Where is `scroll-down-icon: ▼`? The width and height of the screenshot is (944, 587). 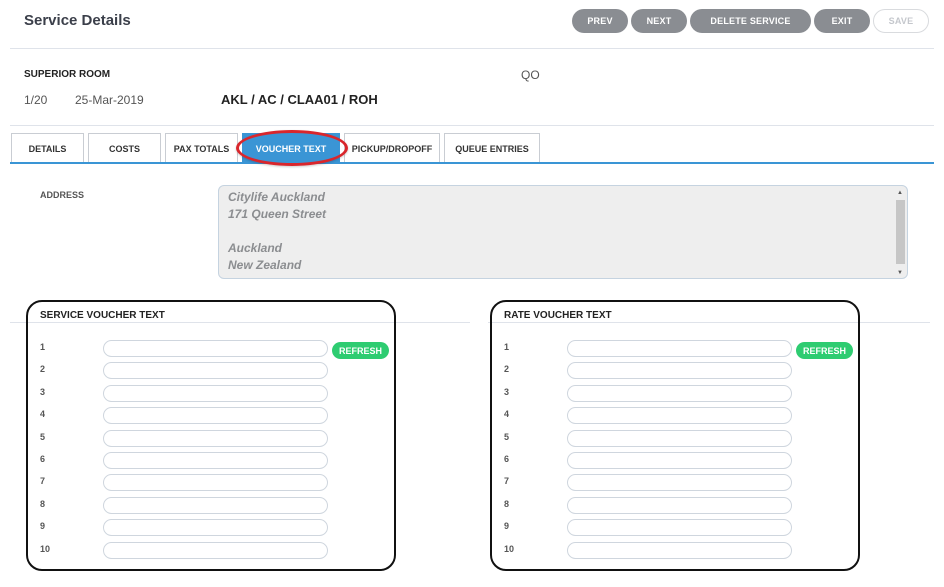
scroll-down-icon: ▼ is located at coordinates (900, 273).